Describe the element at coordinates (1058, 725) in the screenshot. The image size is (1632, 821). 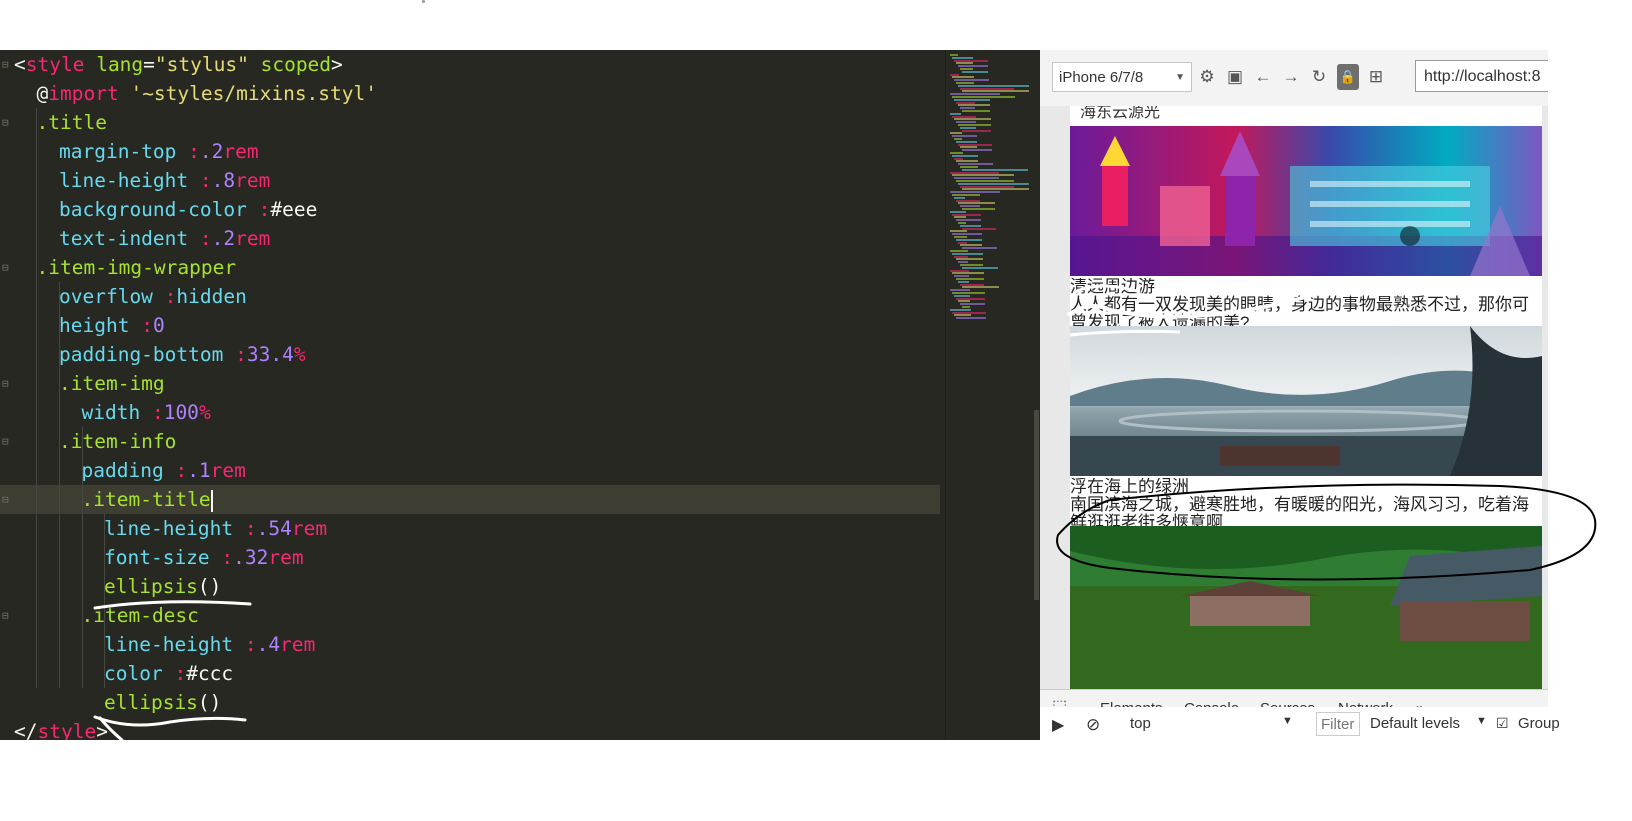
I see `sidebar-toggle-icon: ▶` at that location.